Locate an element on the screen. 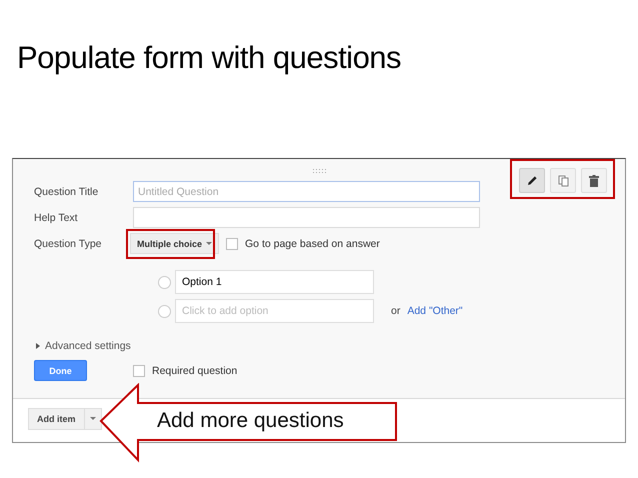  pencil-icon is located at coordinates (532, 180).